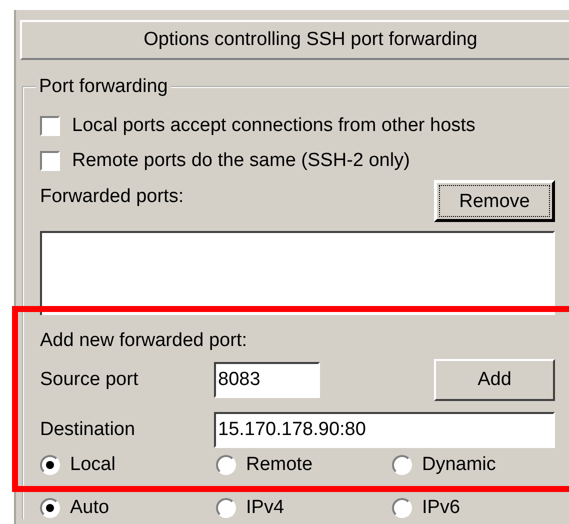  What do you see at coordinates (297, 273) in the screenshot?
I see `forwarded-ports-list` at bounding box center [297, 273].